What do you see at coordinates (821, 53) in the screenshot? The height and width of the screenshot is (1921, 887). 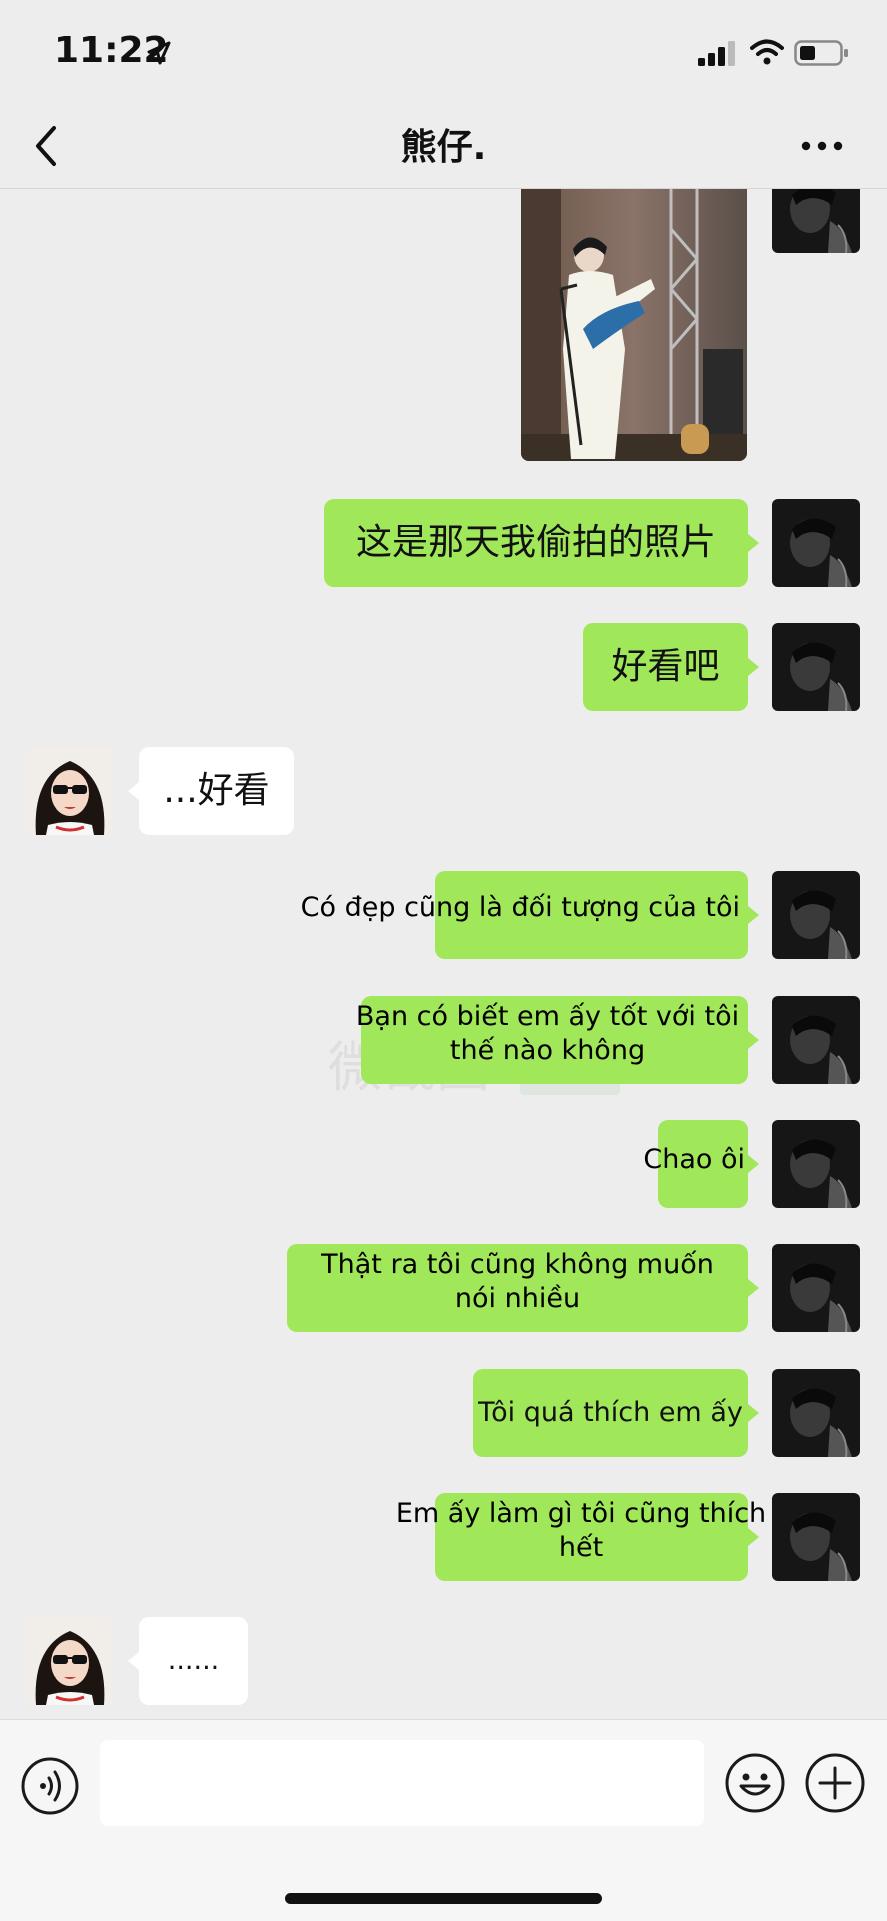 I see `battery-icon` at bounding box center [821, 53].